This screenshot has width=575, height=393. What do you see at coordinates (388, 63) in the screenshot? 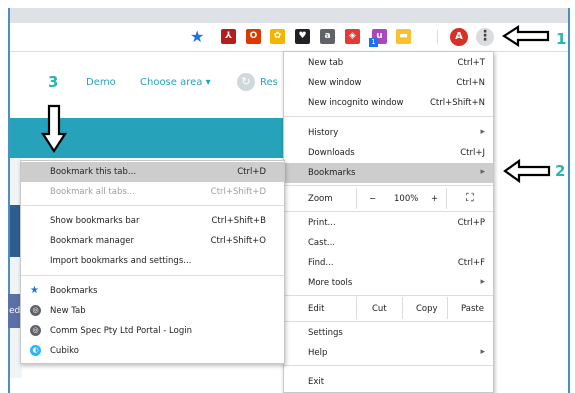
I see `menu-item-new-tab: New tab Ctrl+T` at bounding box center [388, 63].